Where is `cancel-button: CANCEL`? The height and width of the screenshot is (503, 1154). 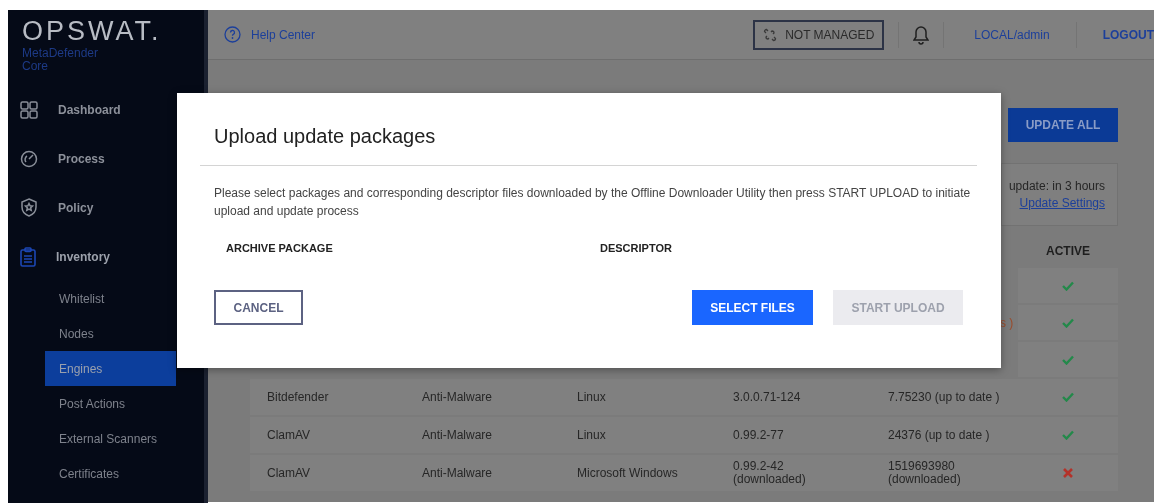 cancel-button: CANCEL is located at coordinates (258, 307).